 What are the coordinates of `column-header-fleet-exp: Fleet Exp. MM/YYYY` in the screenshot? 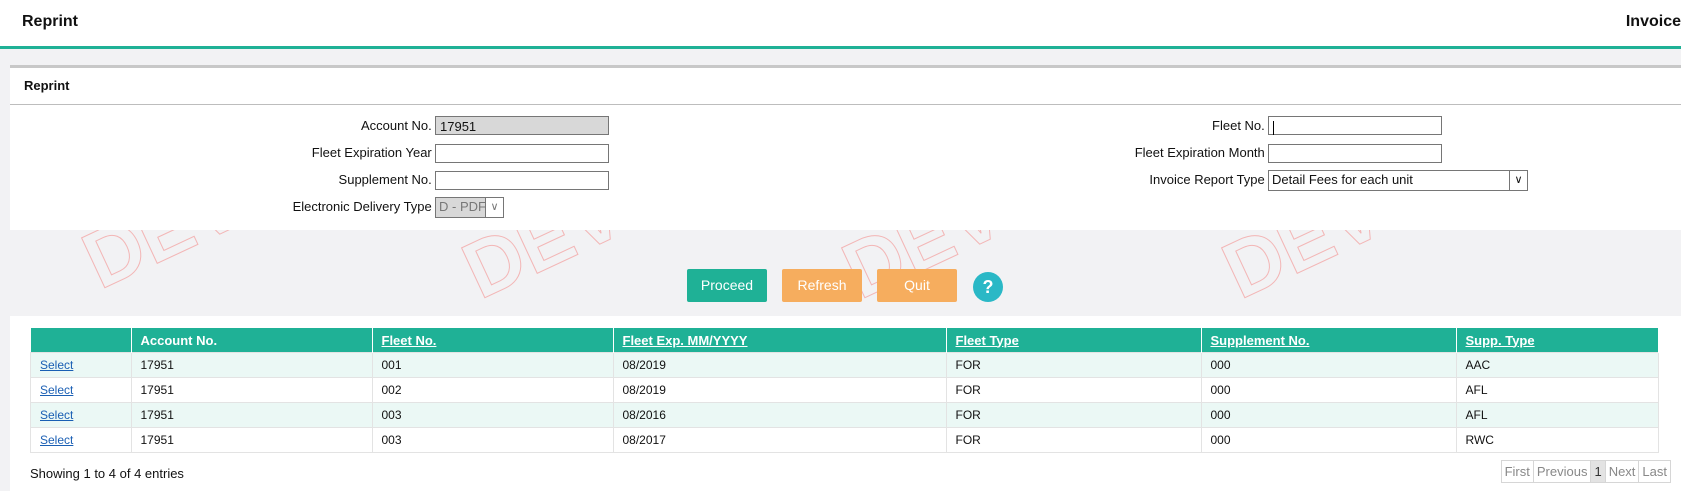 It's located at (780, 340).